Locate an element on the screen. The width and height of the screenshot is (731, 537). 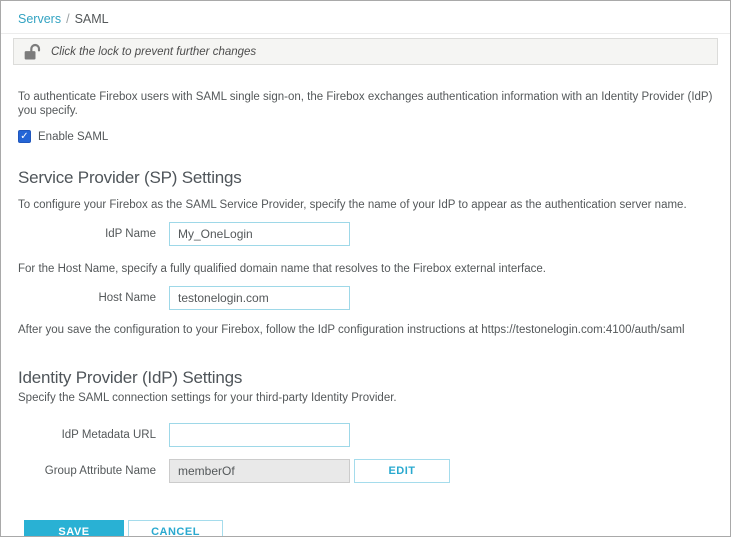
enable-saml-checkbox-row: ✓ Enable SAML is located at coordinates (365, 136).